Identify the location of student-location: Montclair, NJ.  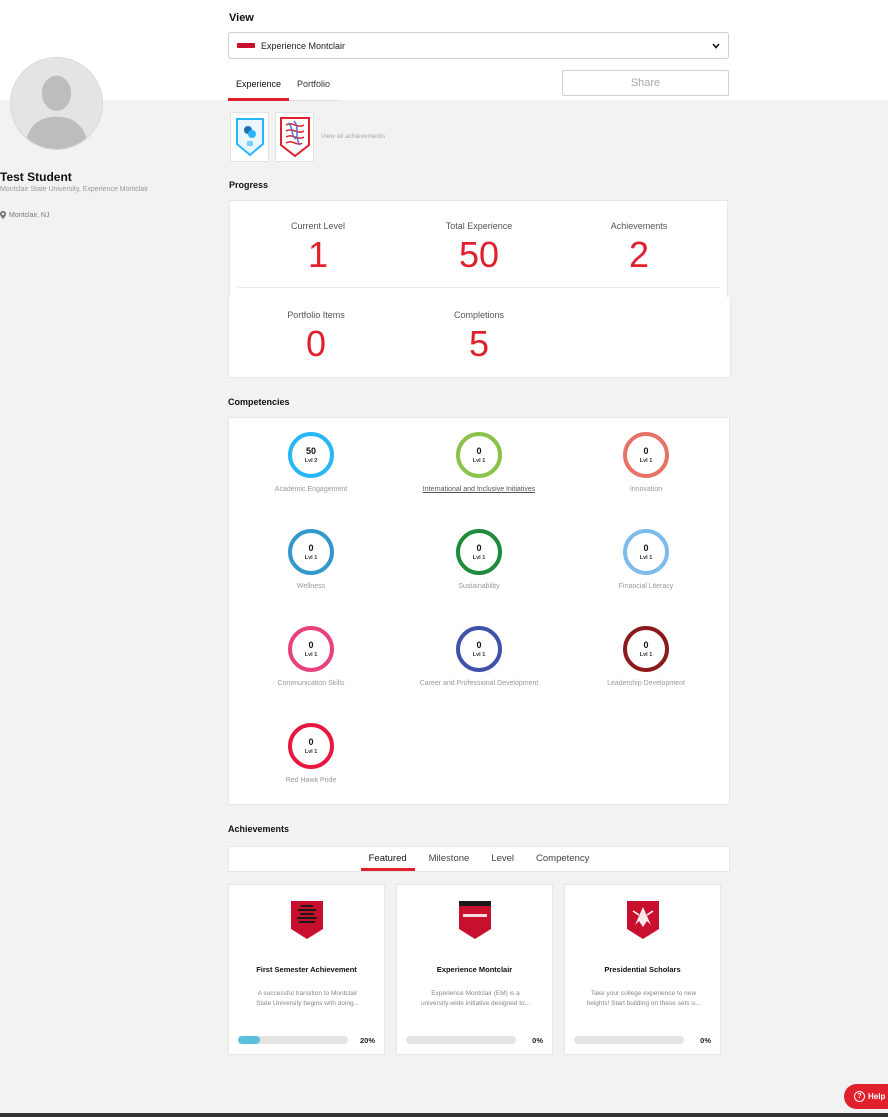
(24, 215).